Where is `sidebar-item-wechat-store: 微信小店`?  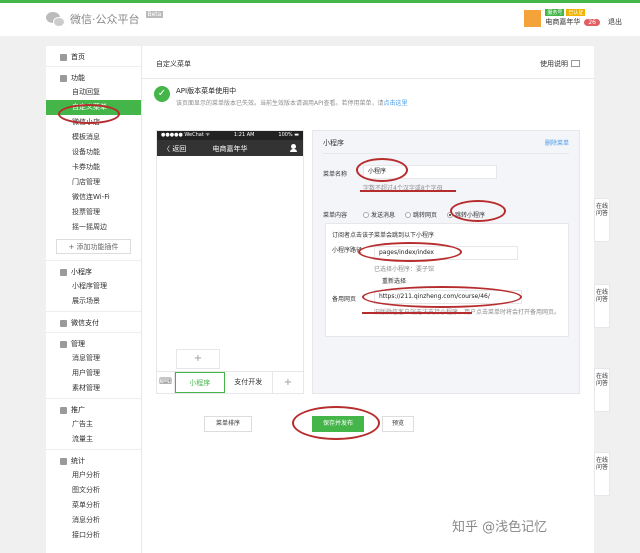 sidebar-item-wechat-store: 微信小店 is located at coordinates (93, 122).